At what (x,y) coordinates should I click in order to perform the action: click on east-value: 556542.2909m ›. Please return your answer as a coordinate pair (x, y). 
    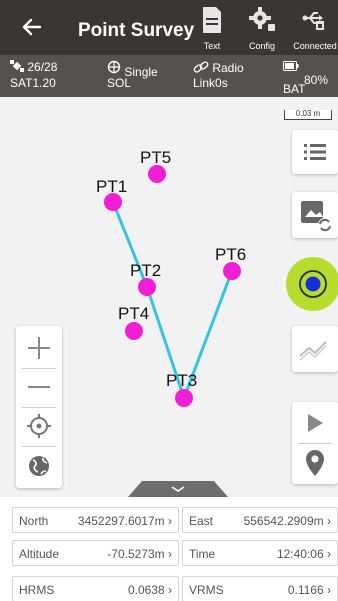
    Looking at the image, I should click on (287, 521).